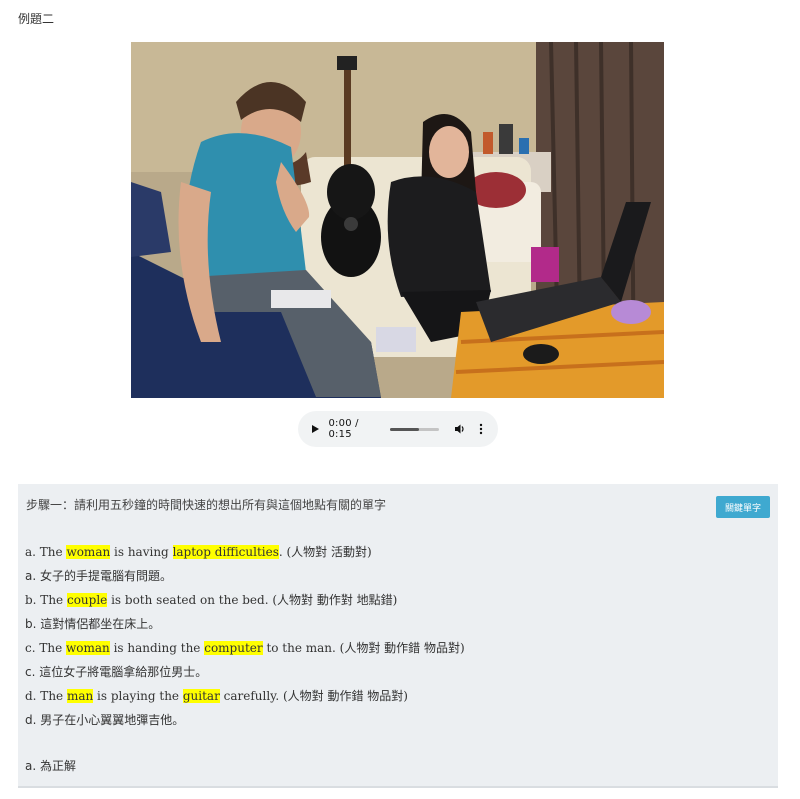 The image size is (800, 799). What do you see at coordinates (225, 552) in the screenshot?
I see `highlighted-keyword: laptop difficulties` at bounding box center [225, 552].